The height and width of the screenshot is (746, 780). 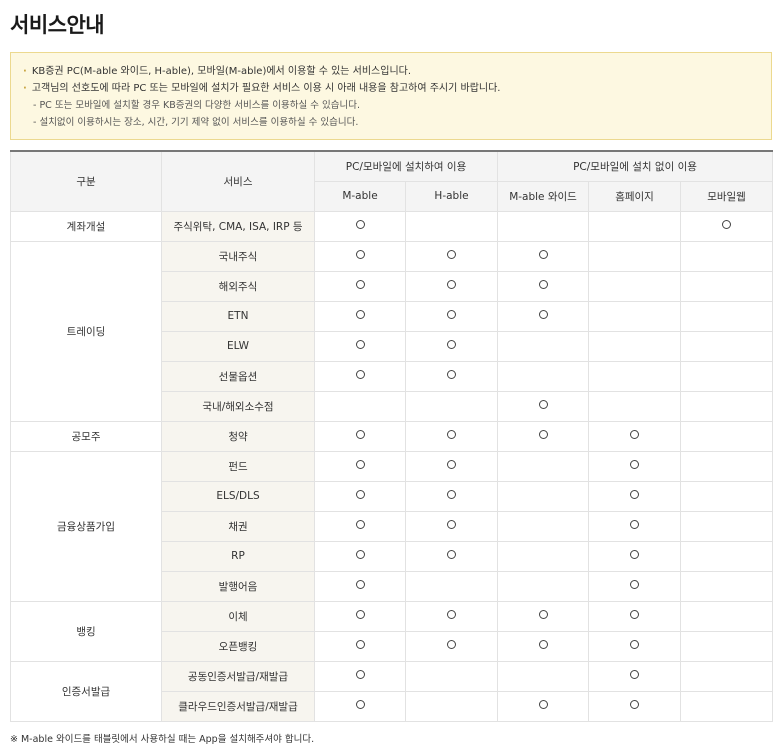 What do you see at coordinates (238, 556) in the screenshot?
I see `service-name-cell: RP` at bounding box center [238, 556].